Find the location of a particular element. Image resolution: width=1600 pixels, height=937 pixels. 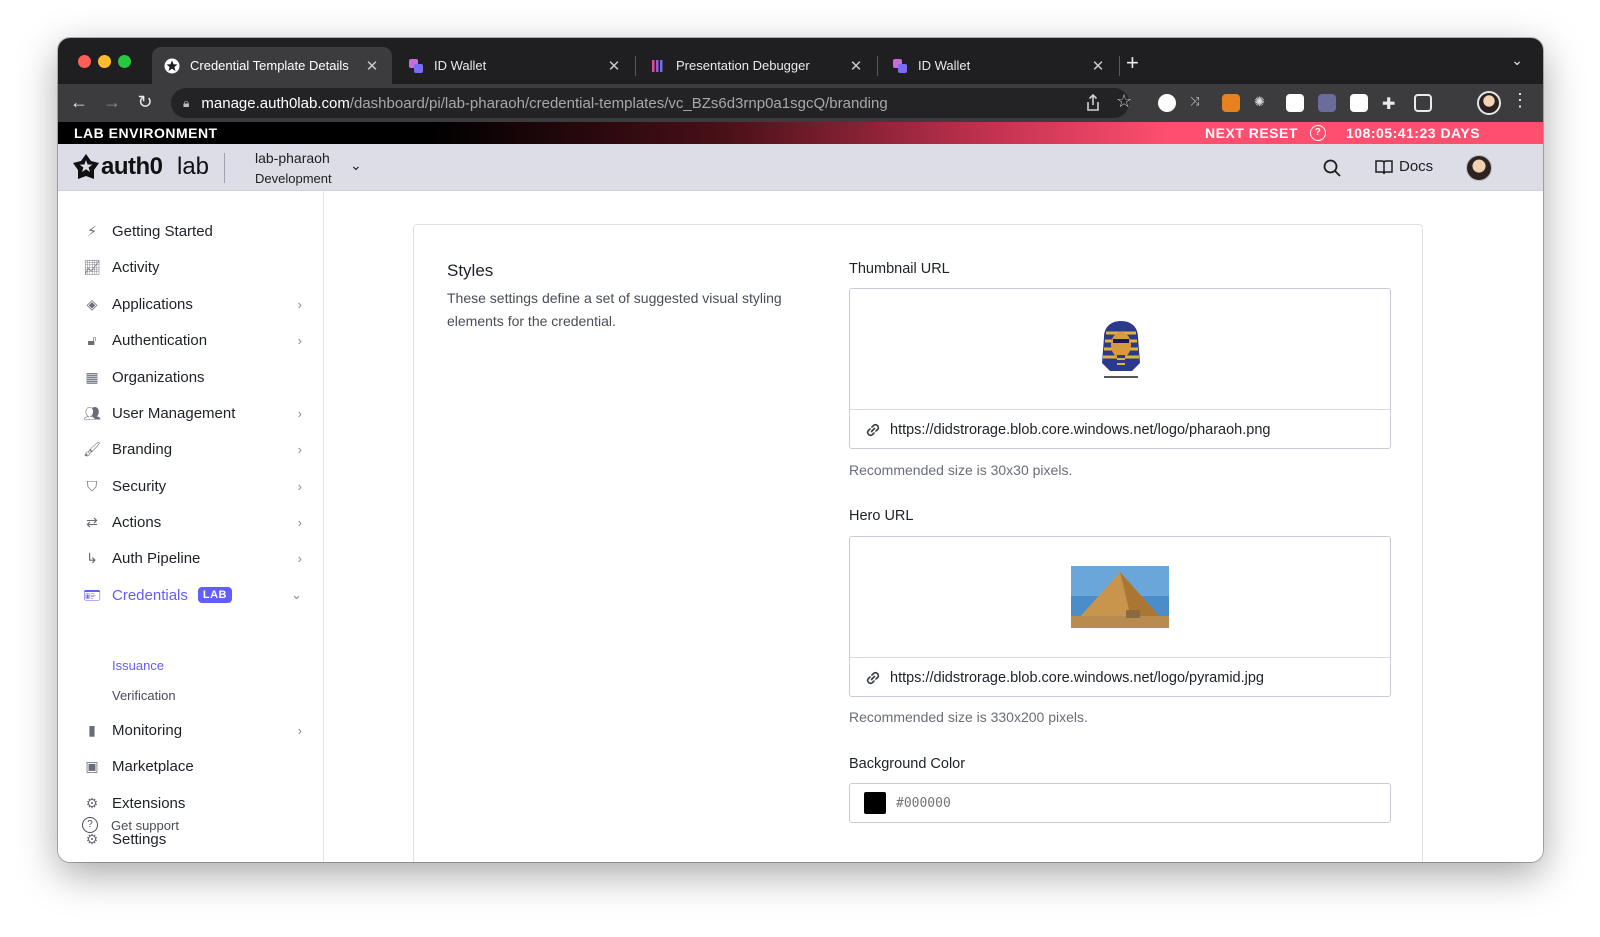

sidebar-item-authentication: 🔓︎ Authentication › is located at coordinates (192, 340).